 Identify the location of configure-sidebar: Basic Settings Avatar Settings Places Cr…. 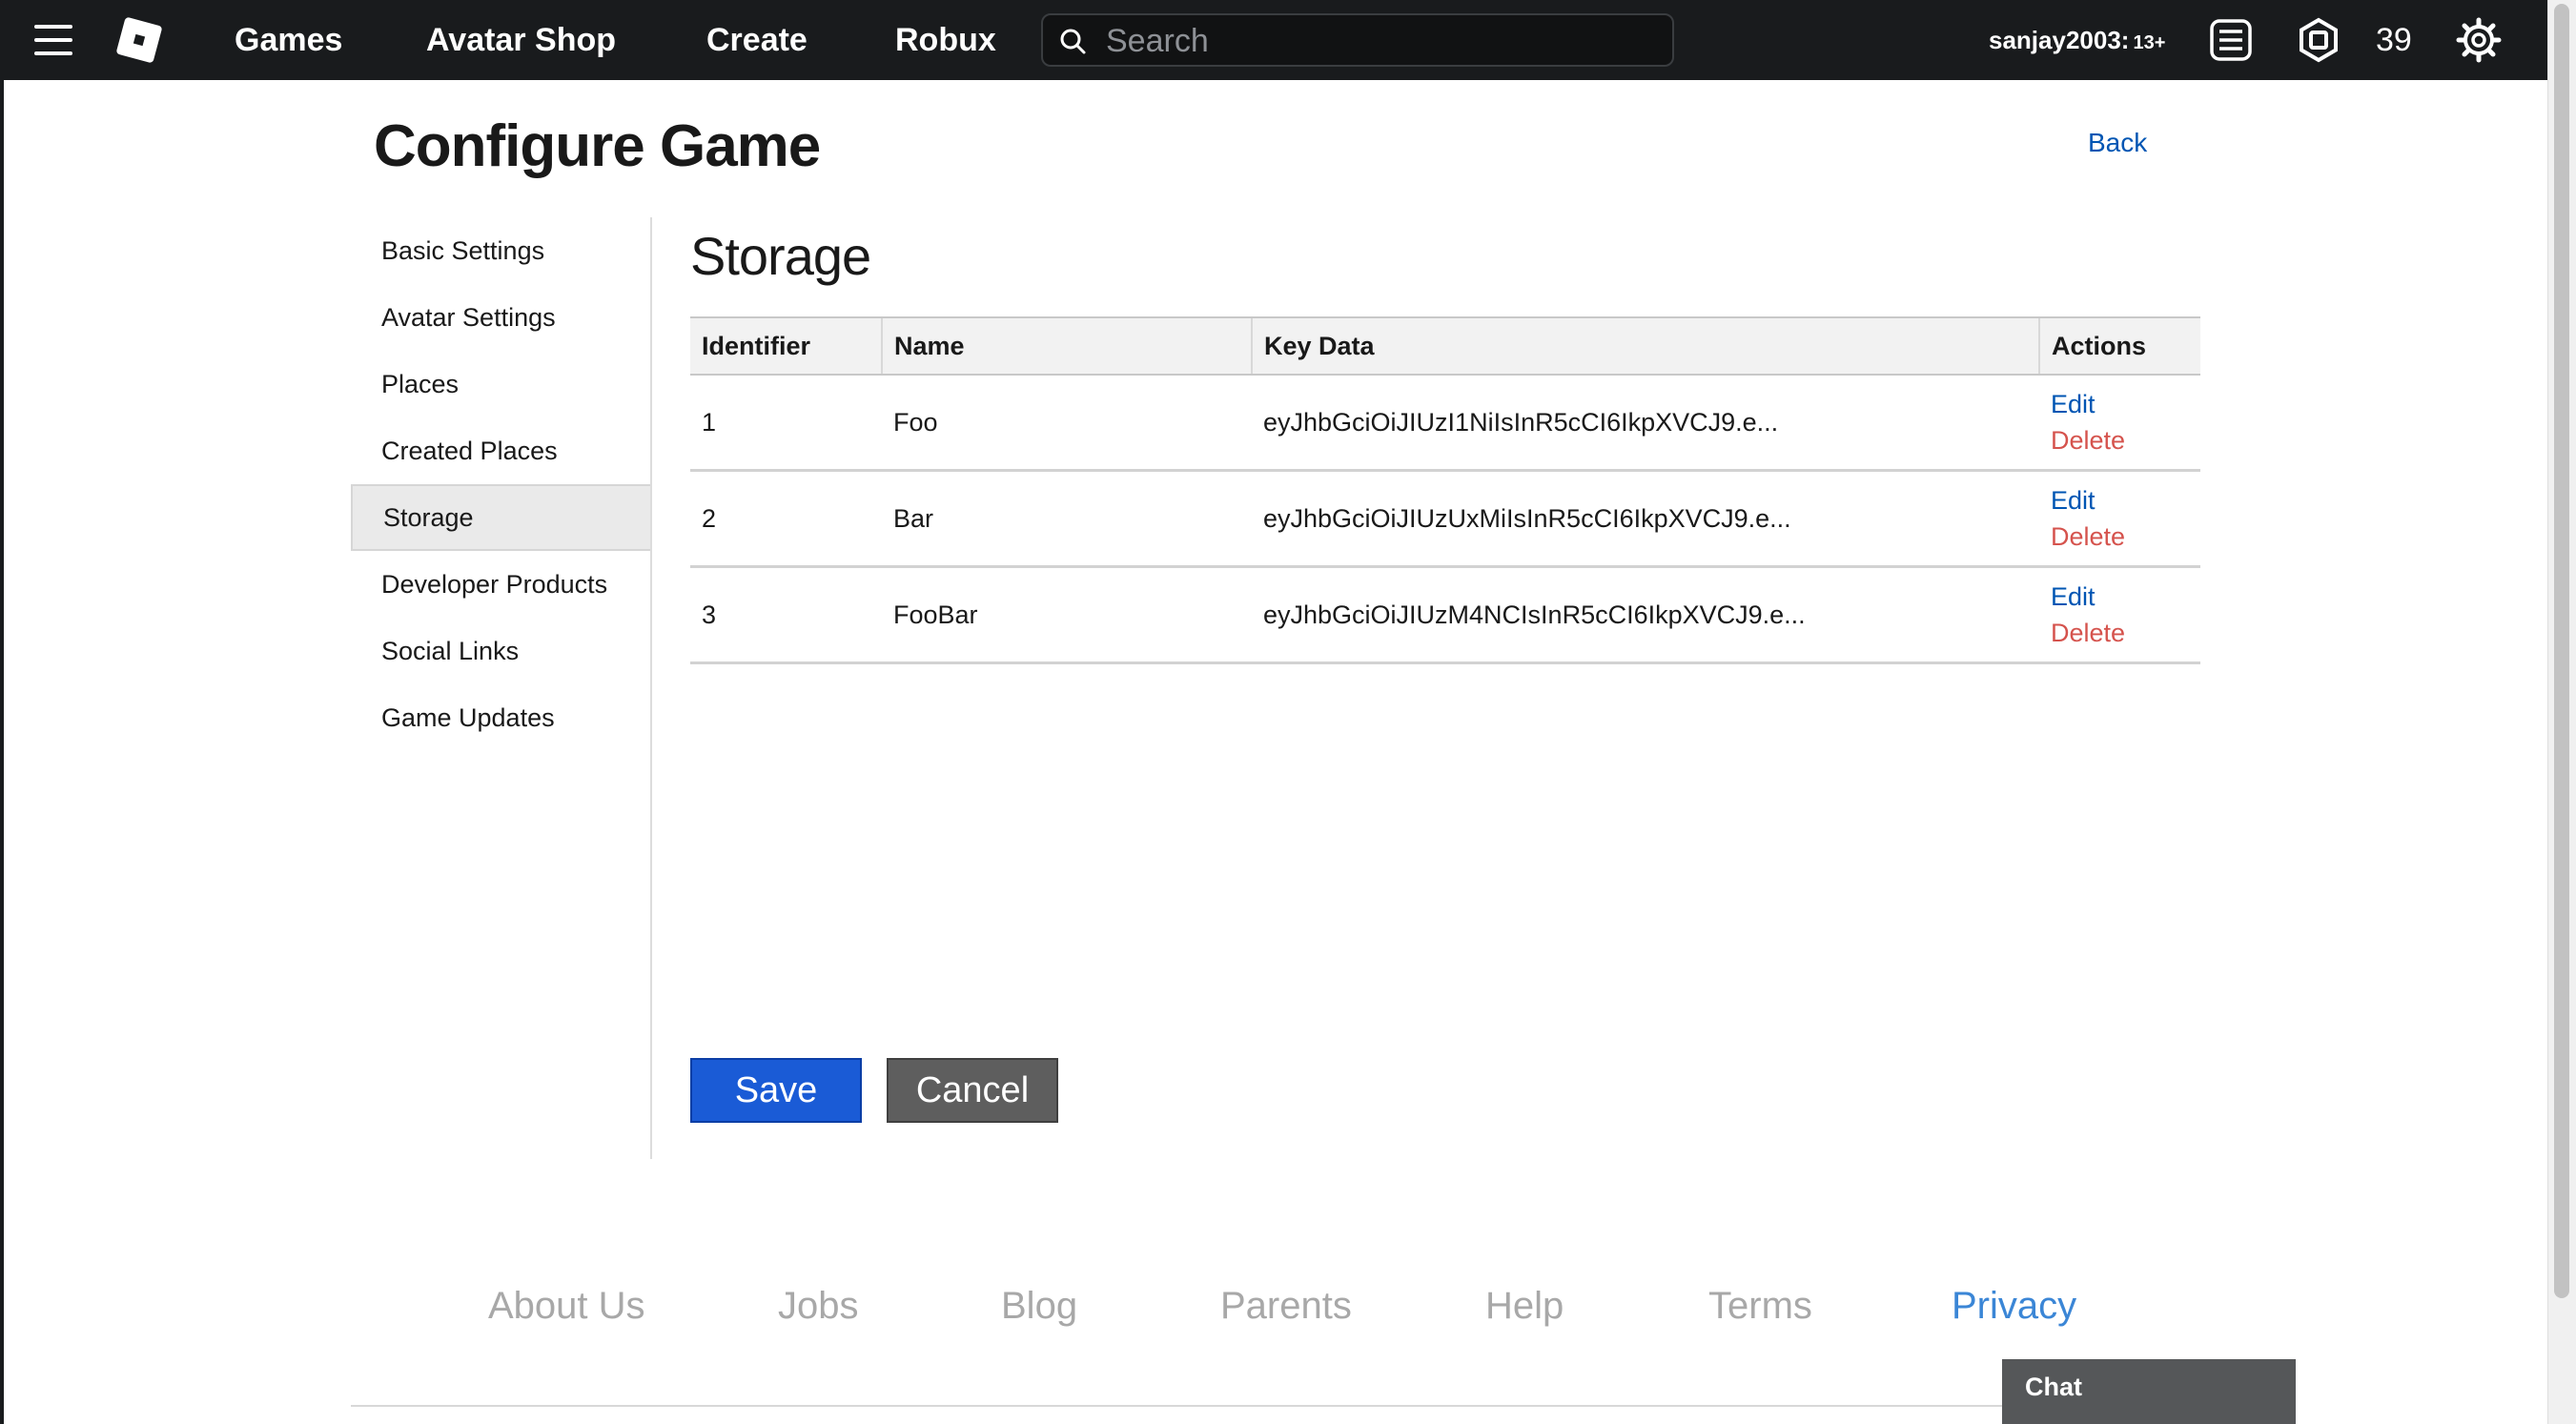
(500, 484).